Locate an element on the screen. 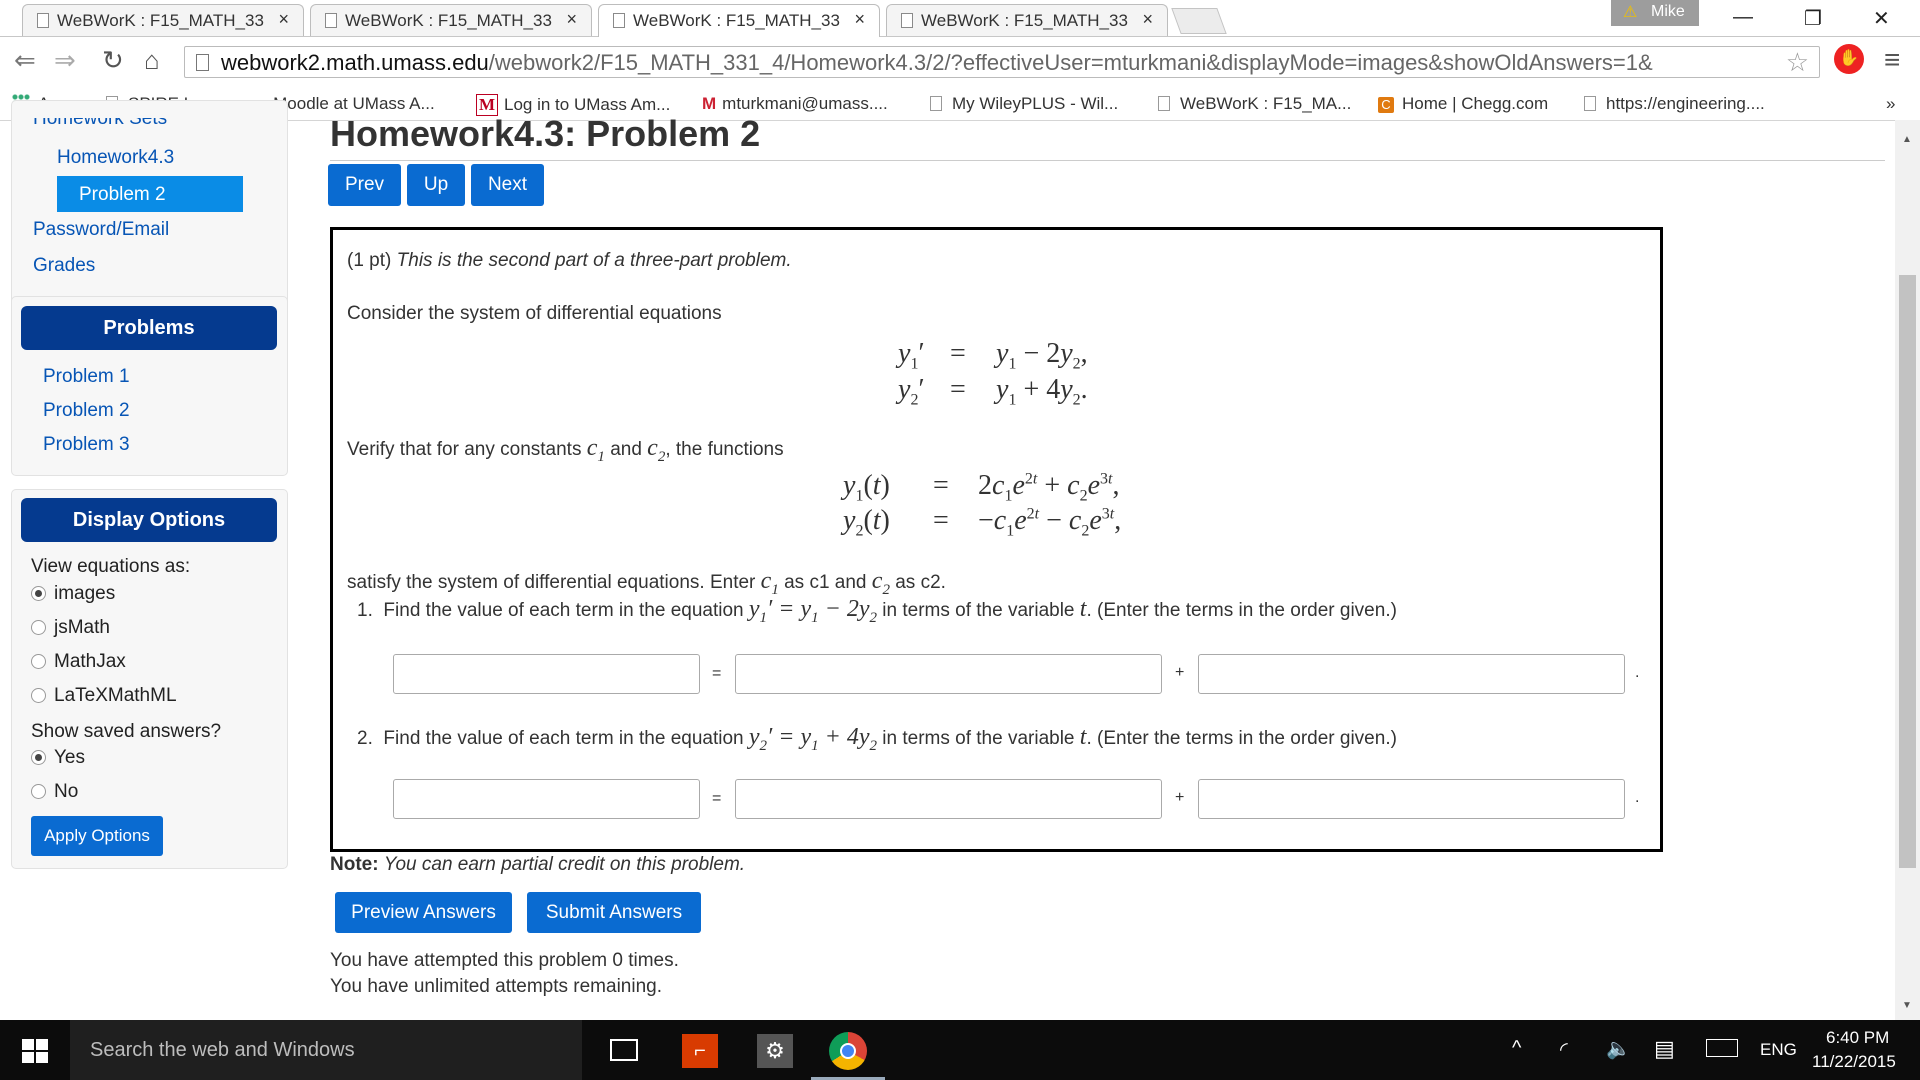 The height and width of the screenshot is (1080, 1920). equals-sign: = is located at coordinates (717, 798).